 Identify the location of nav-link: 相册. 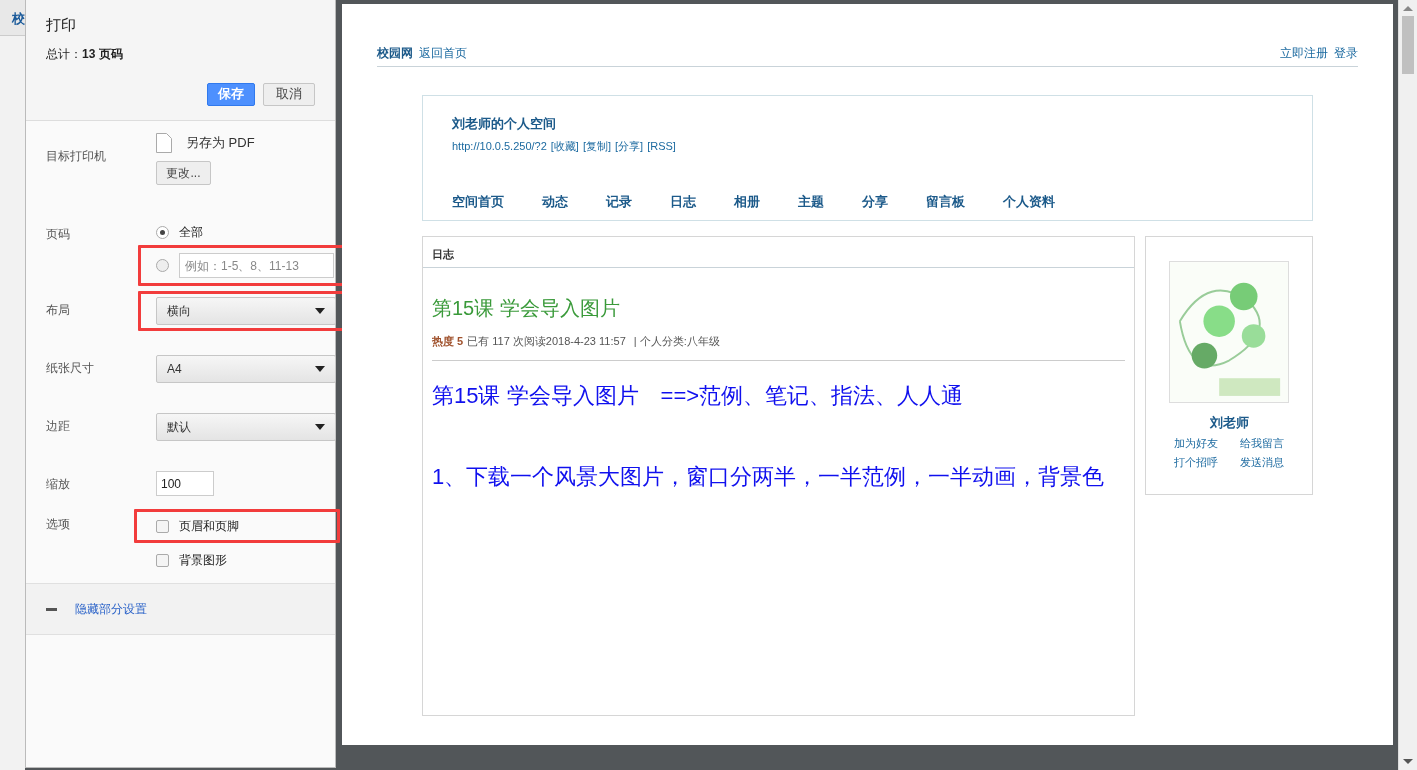
(747, 202).